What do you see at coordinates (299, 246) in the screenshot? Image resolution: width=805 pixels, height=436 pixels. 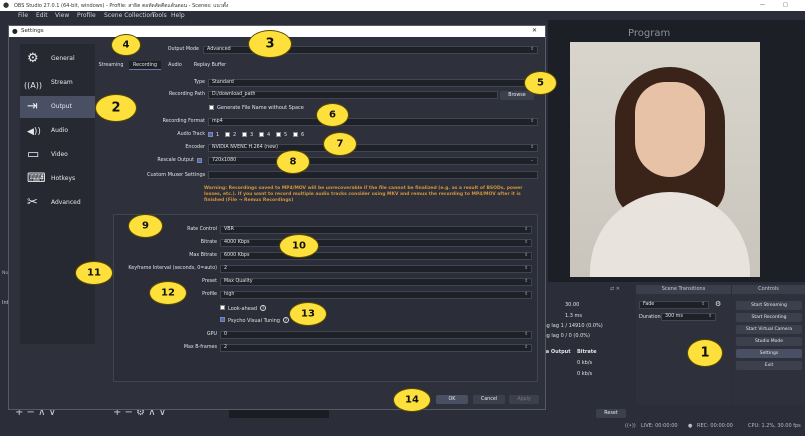 I see `callout-10: 10` at bounding box center [299, 246].